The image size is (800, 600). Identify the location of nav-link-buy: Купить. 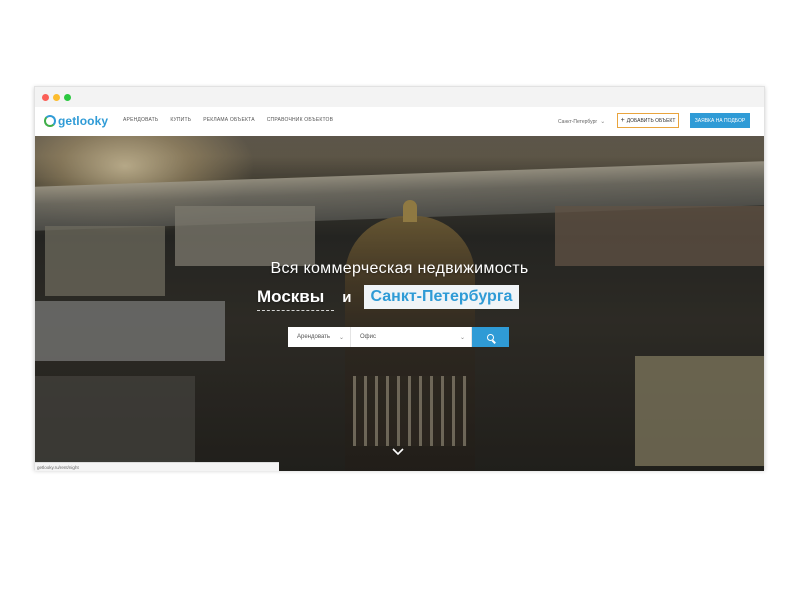
(180, 120).